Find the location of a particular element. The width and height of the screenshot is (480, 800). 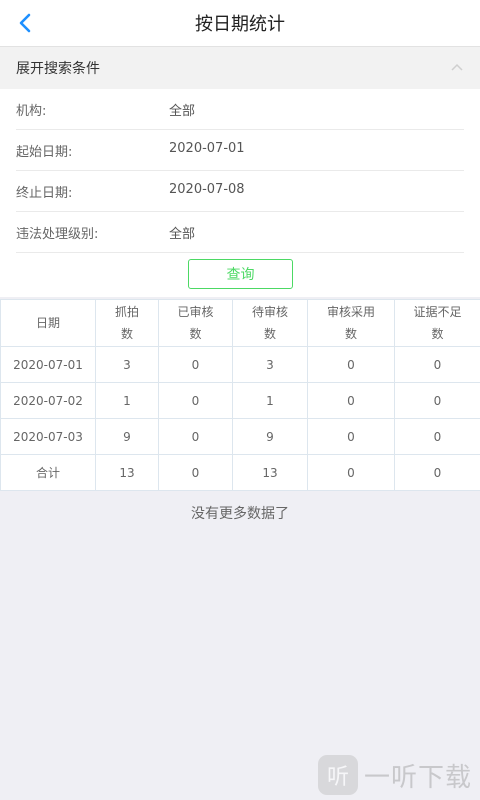

chevron-left-icon is located at coordinates (25, 23).